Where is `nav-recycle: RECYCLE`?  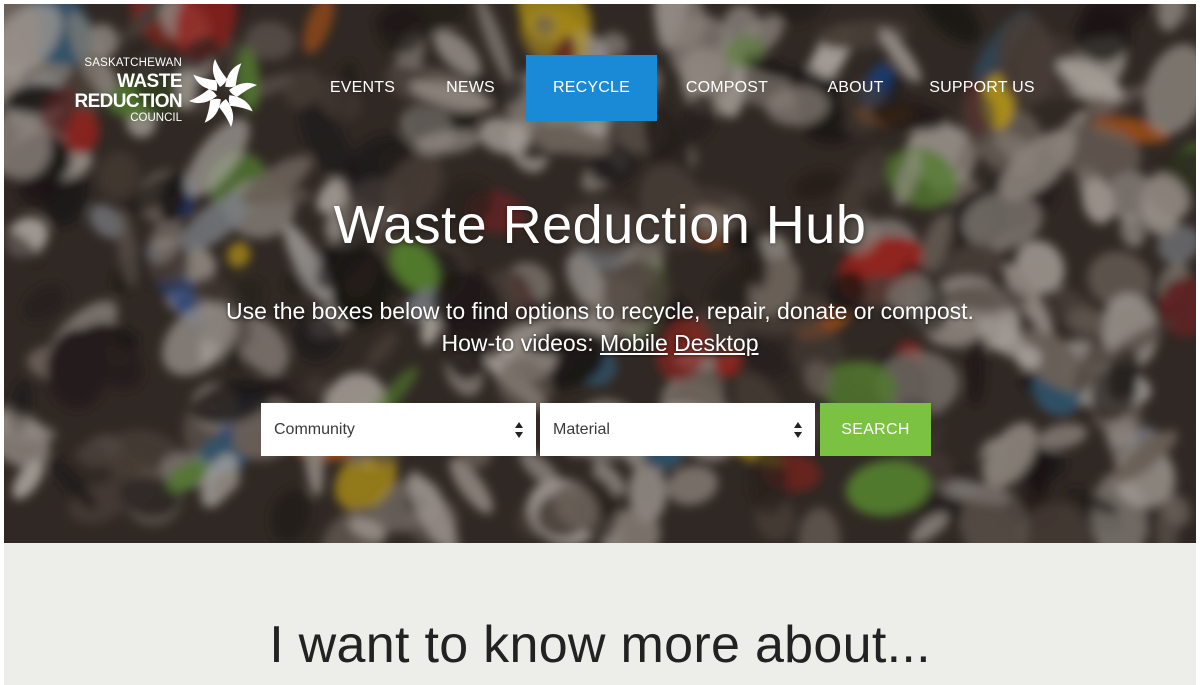 nav-recycle: RECYCLE is located at coordinates (591, 88).